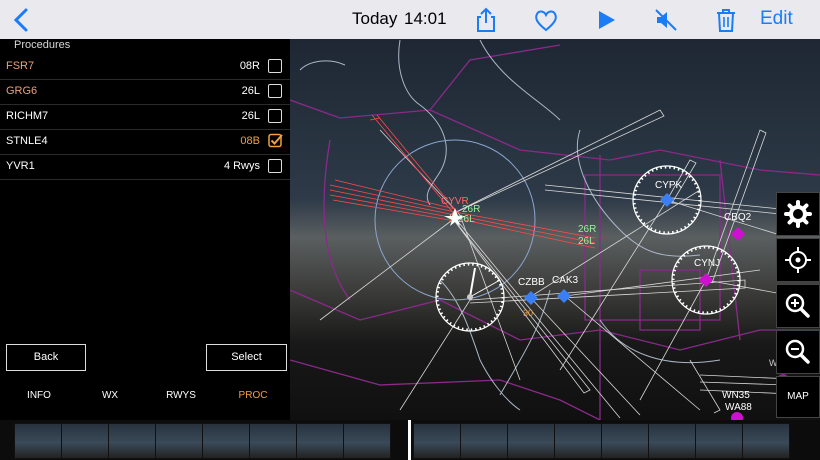 The width and height of the screenshot is (820, 460). I want to click on heart-icon, so click(546, 20).